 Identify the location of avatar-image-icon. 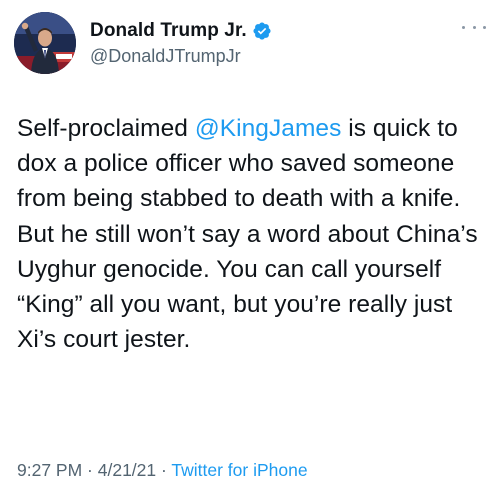
(45, 43).